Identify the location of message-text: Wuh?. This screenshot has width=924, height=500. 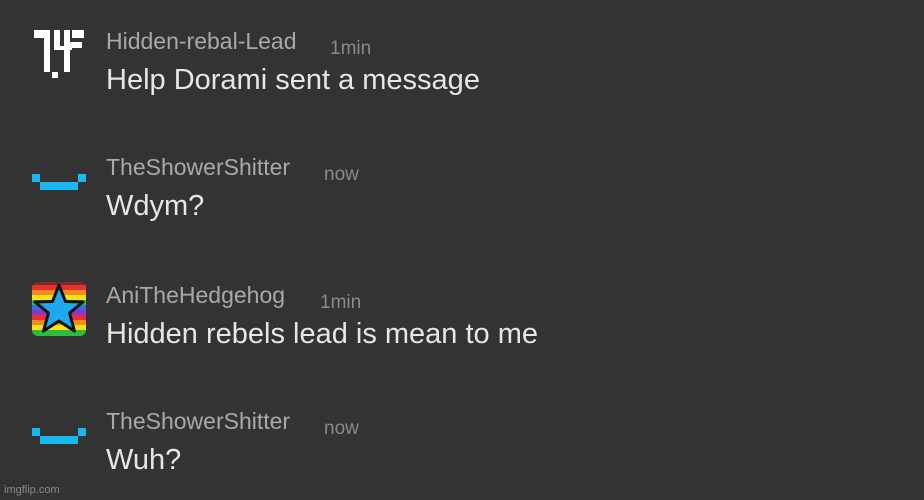
(144, 460).